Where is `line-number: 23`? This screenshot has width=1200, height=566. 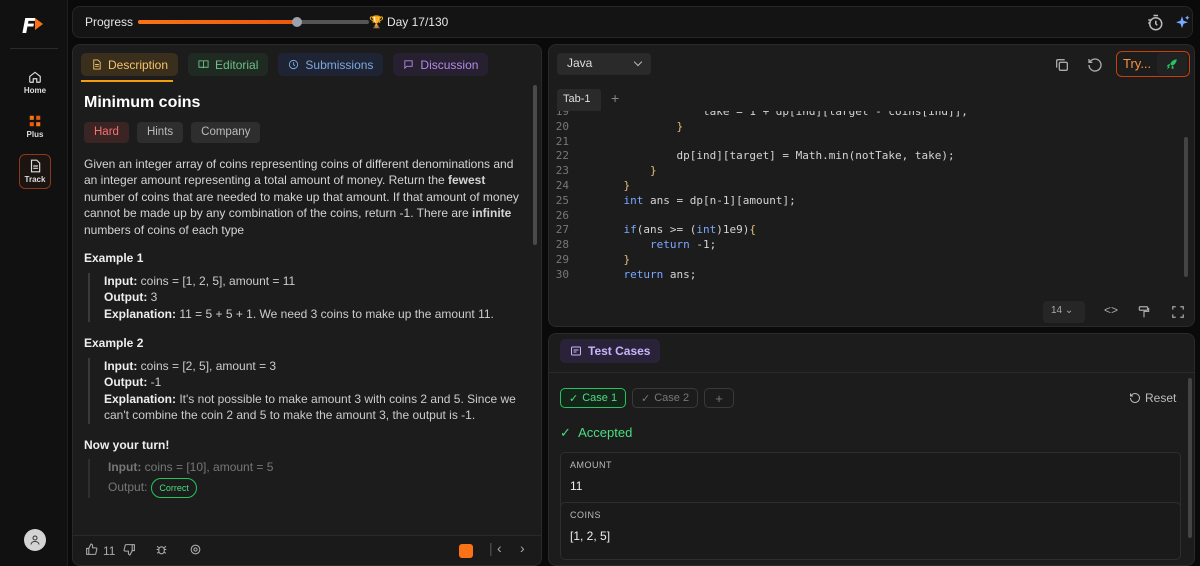 line-number: 23 is located at coordinates (562, 171).